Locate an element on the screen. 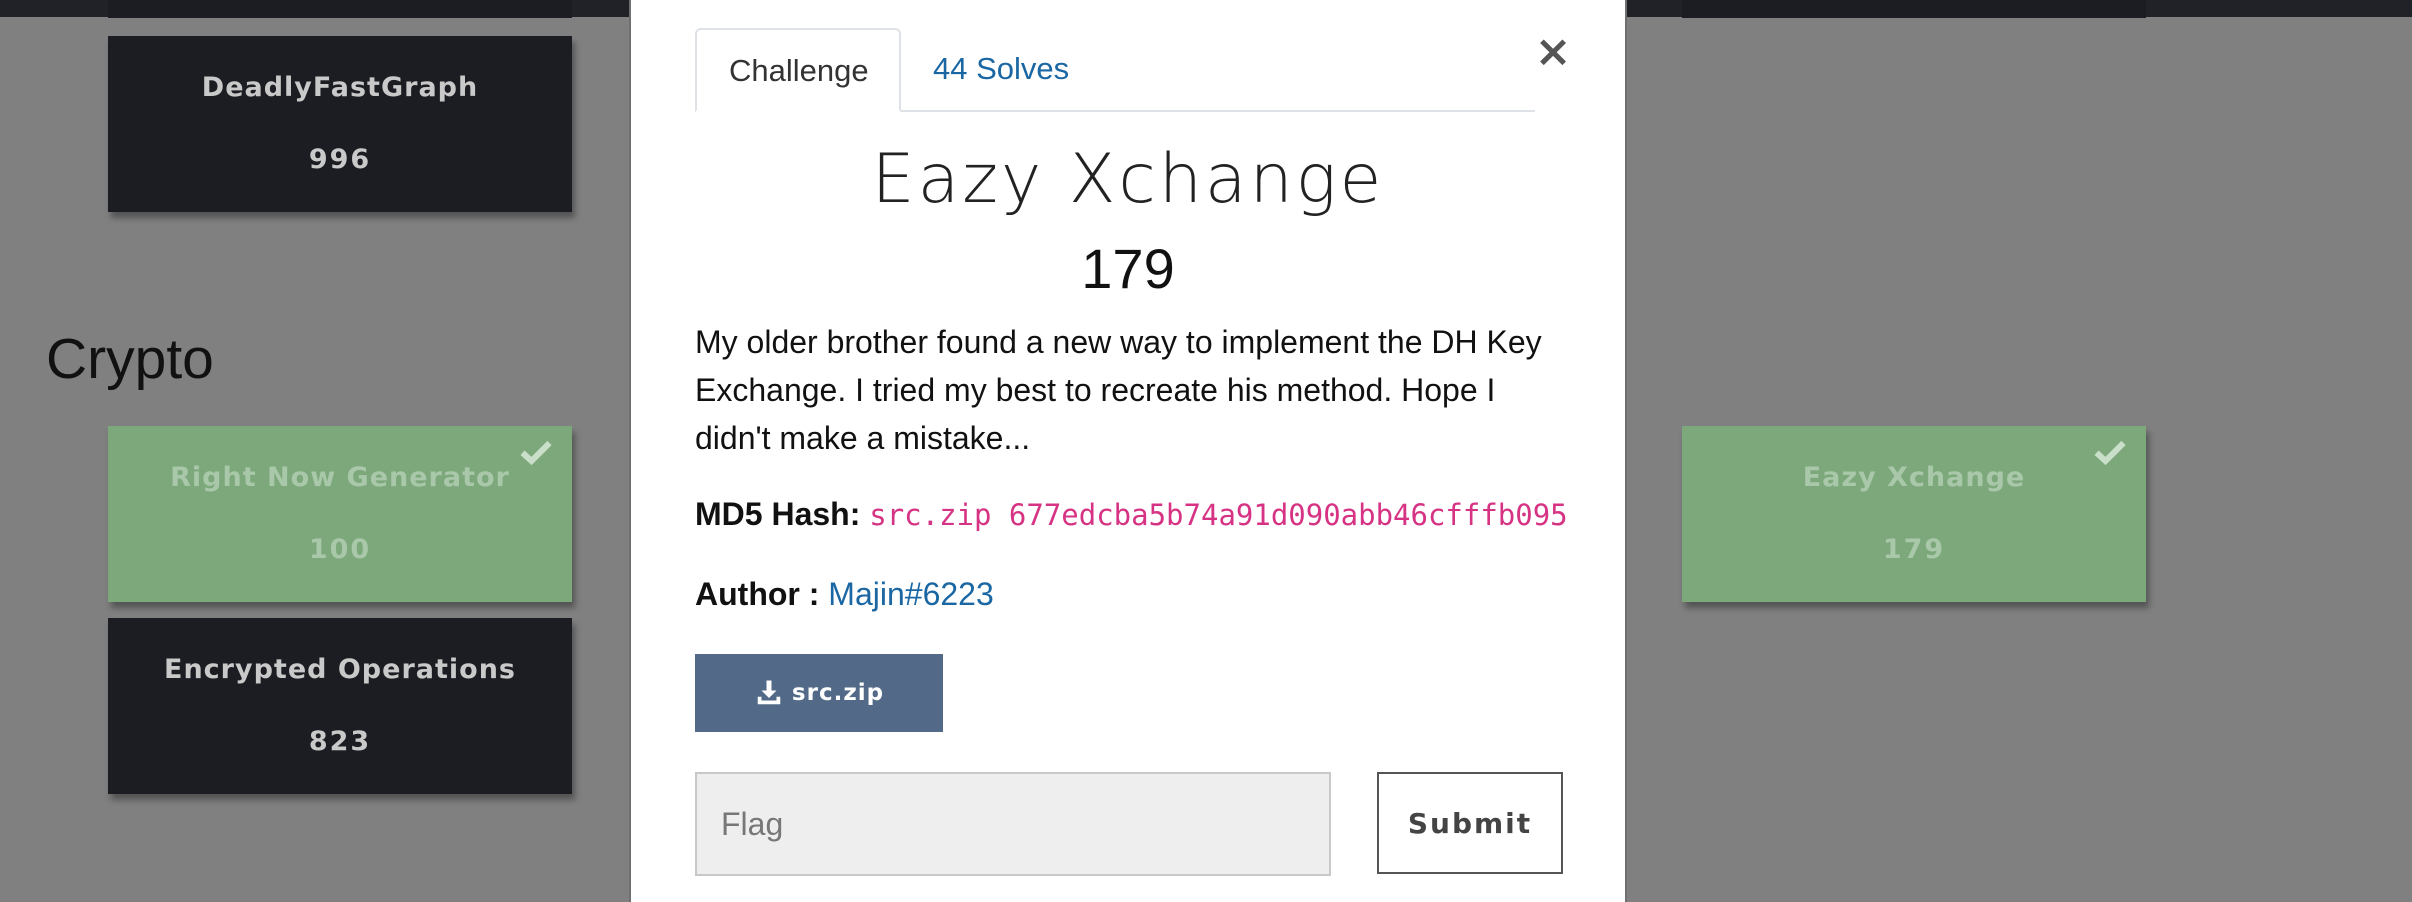 The width and height of the screenshot is (2412, 902). category-title: Crypto is located at coordinates (130, 359).